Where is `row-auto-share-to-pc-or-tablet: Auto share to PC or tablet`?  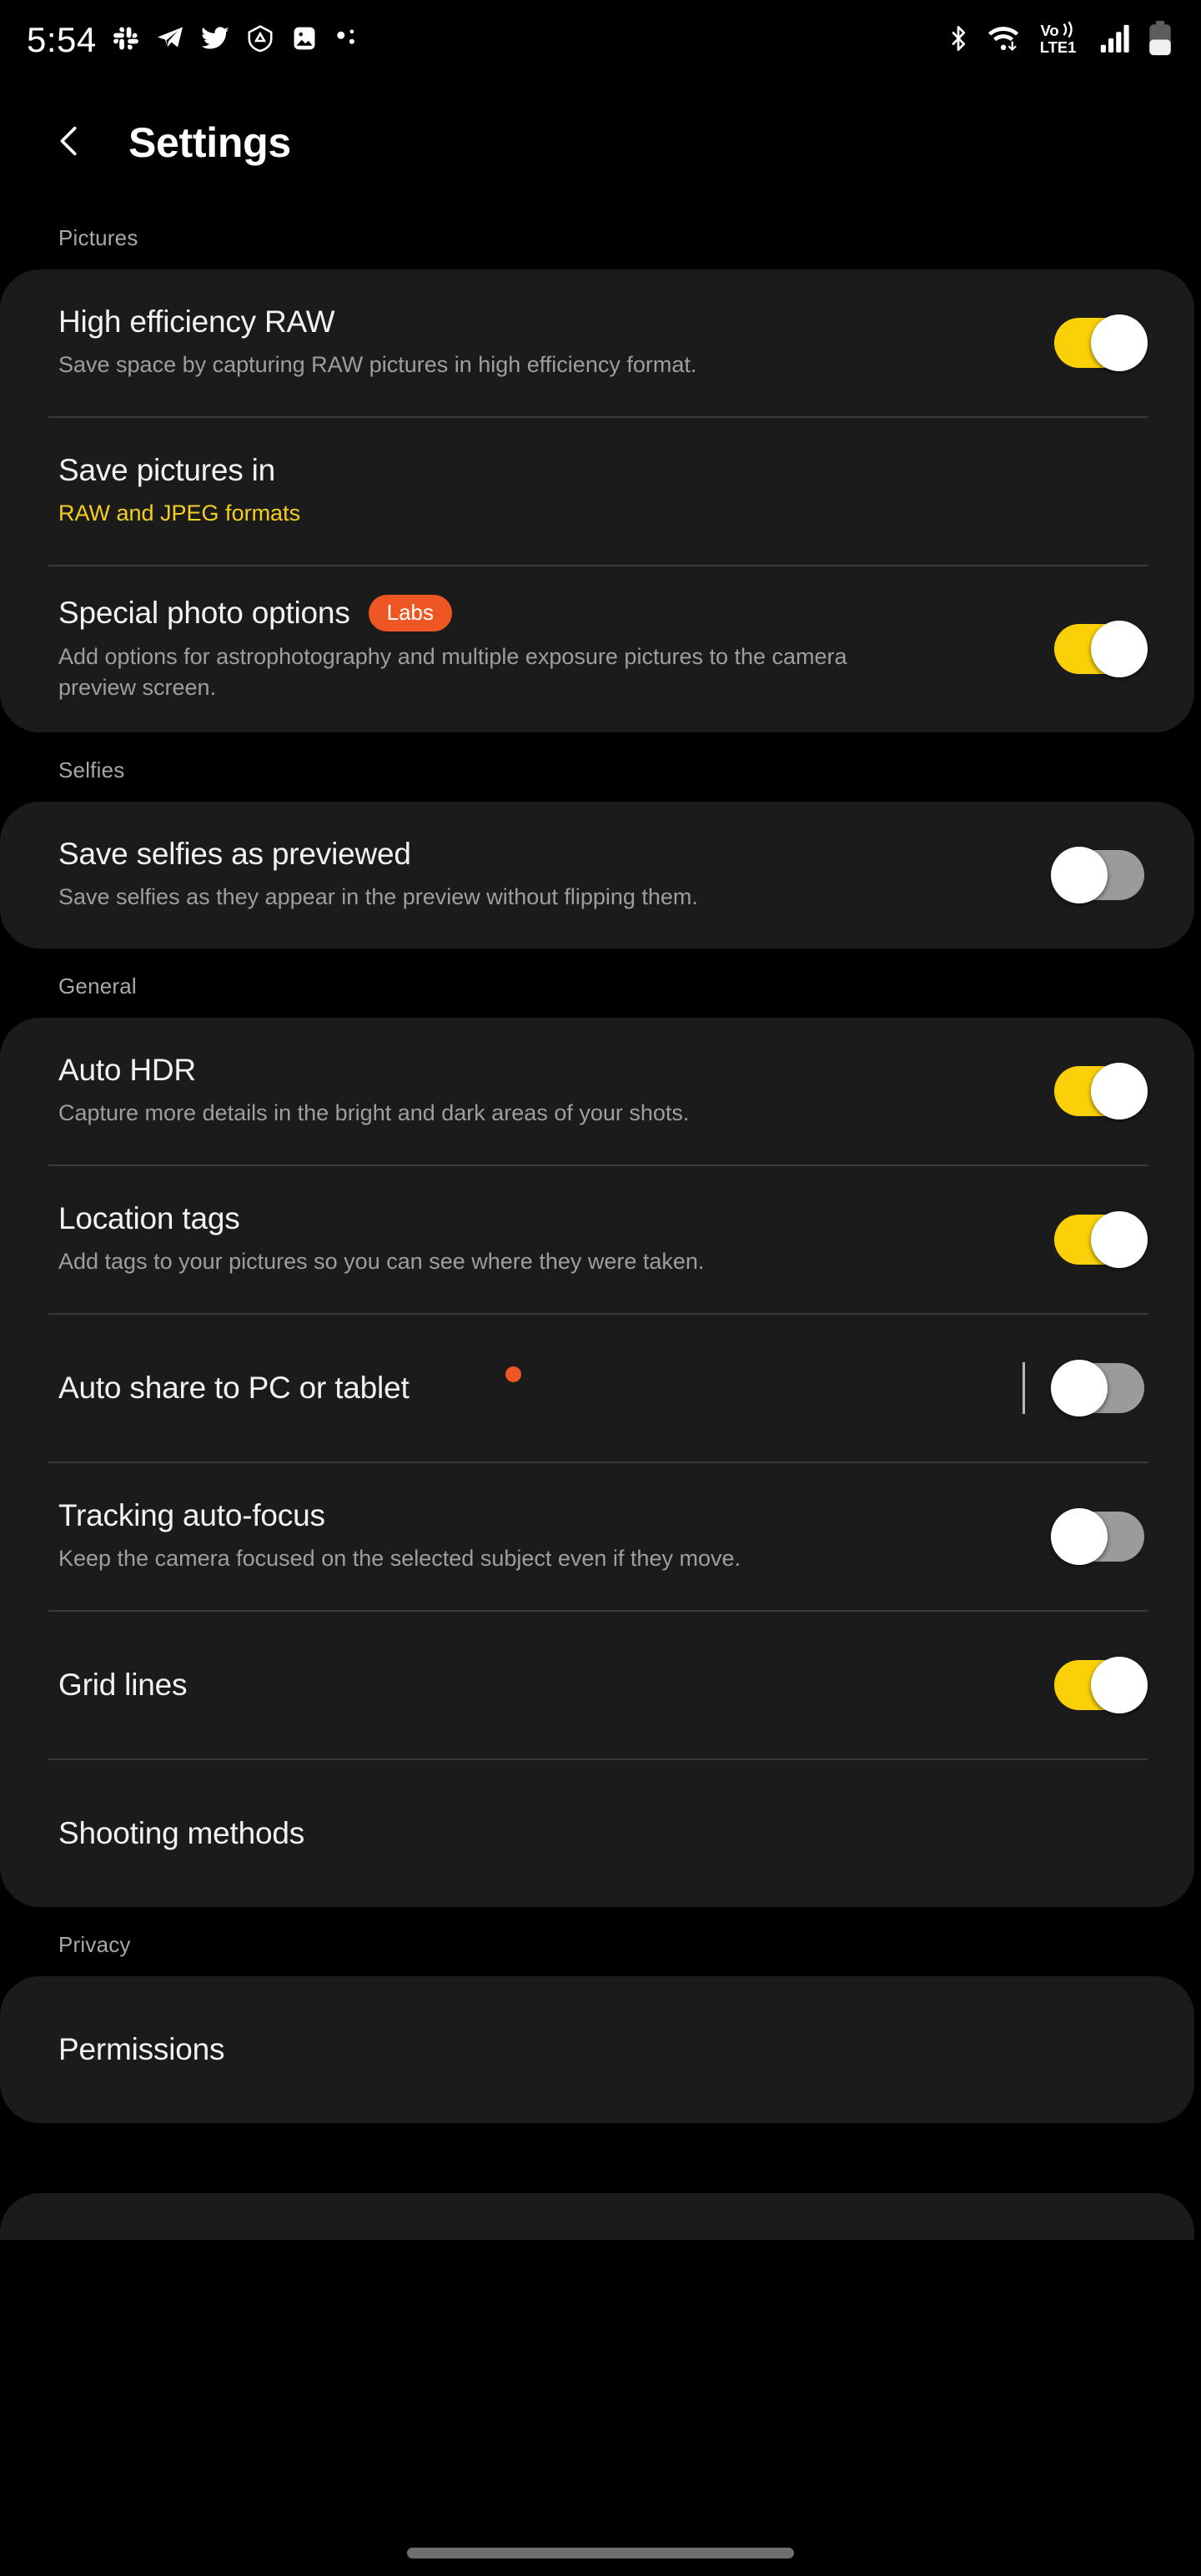
row-auto-share-to-pc-or-tablet: Auto share to PC or tablet is located at coordinates (597, 1388).